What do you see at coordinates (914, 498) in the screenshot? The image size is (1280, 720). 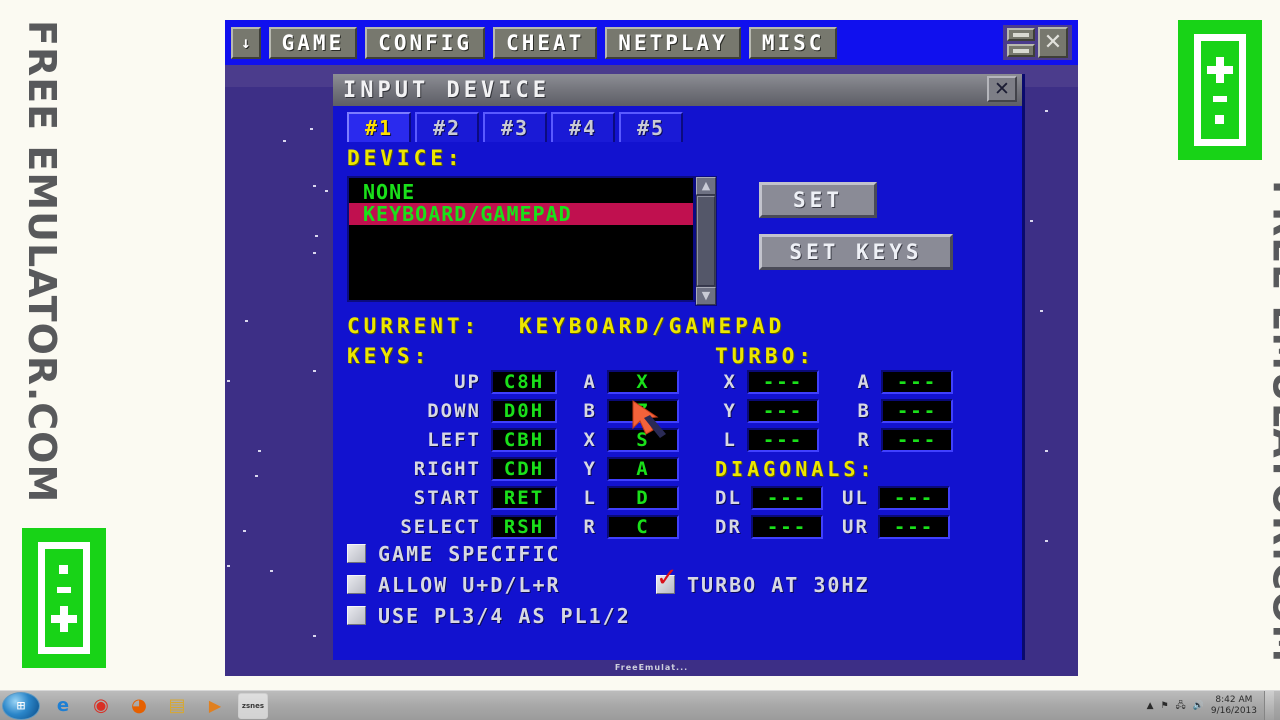 I see `diagonal-value-ul: ---` at bounding box center [914, 498].